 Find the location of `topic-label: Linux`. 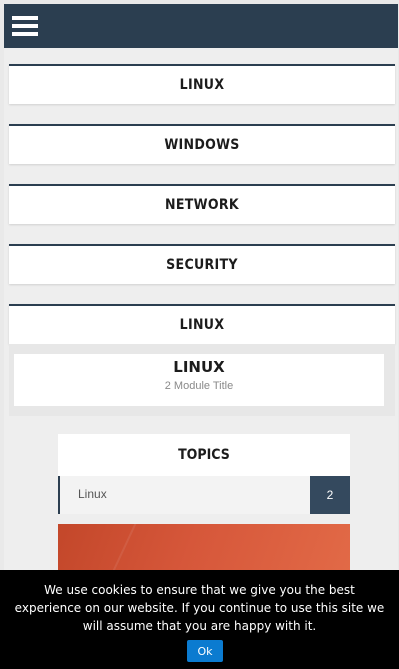

topic-label: Linux is located at coordinates (92, 494).